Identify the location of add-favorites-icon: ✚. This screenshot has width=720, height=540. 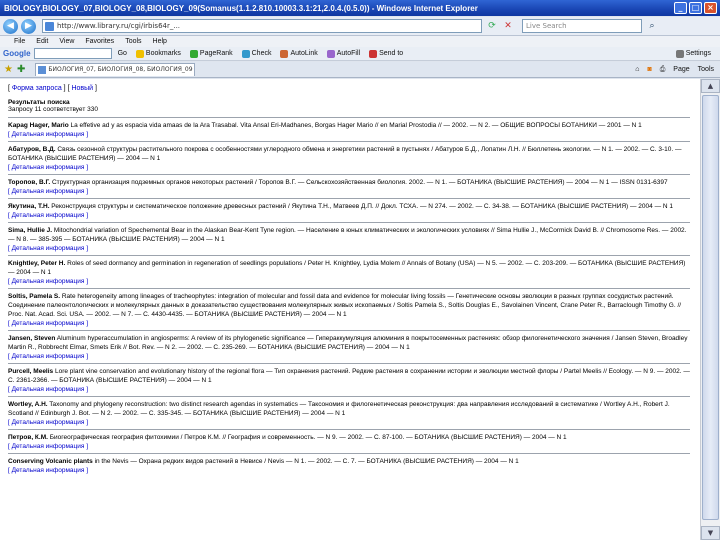
(21, 69).